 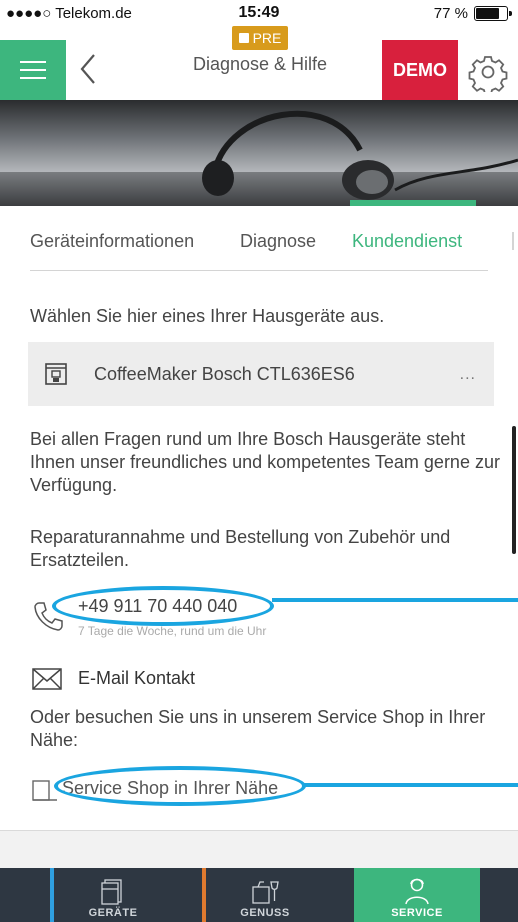 What do you see at coordinates (259, 849) in the screenshot?
I see `footer-spacer` at bounding box center [259, 849].